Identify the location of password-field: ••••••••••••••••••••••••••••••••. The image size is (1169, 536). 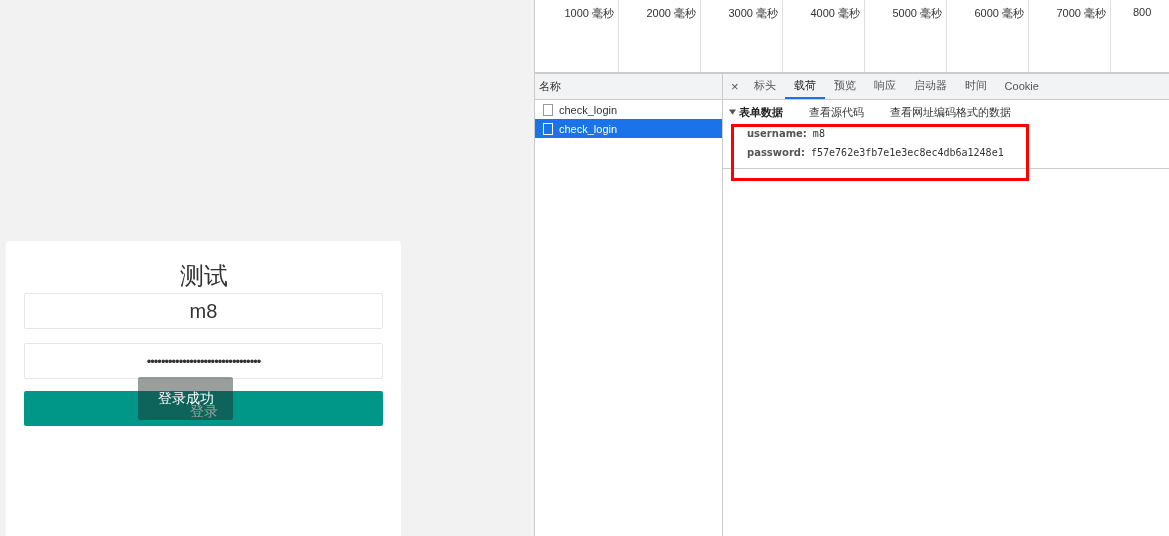
(203, 361).